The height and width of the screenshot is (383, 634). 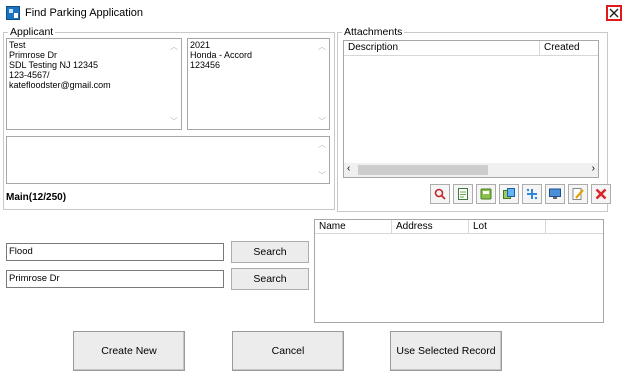 I want to click on results-header: Name Address Lot, so click(x=459, y=227).